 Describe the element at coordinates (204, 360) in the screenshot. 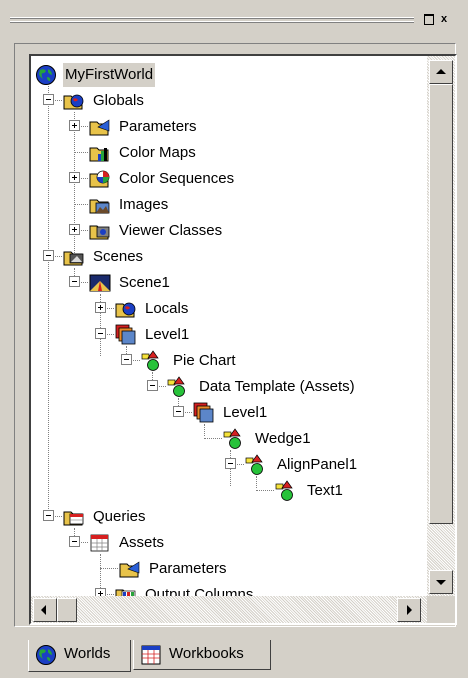

I see `tree-item-label: Pie Chart` at that location.